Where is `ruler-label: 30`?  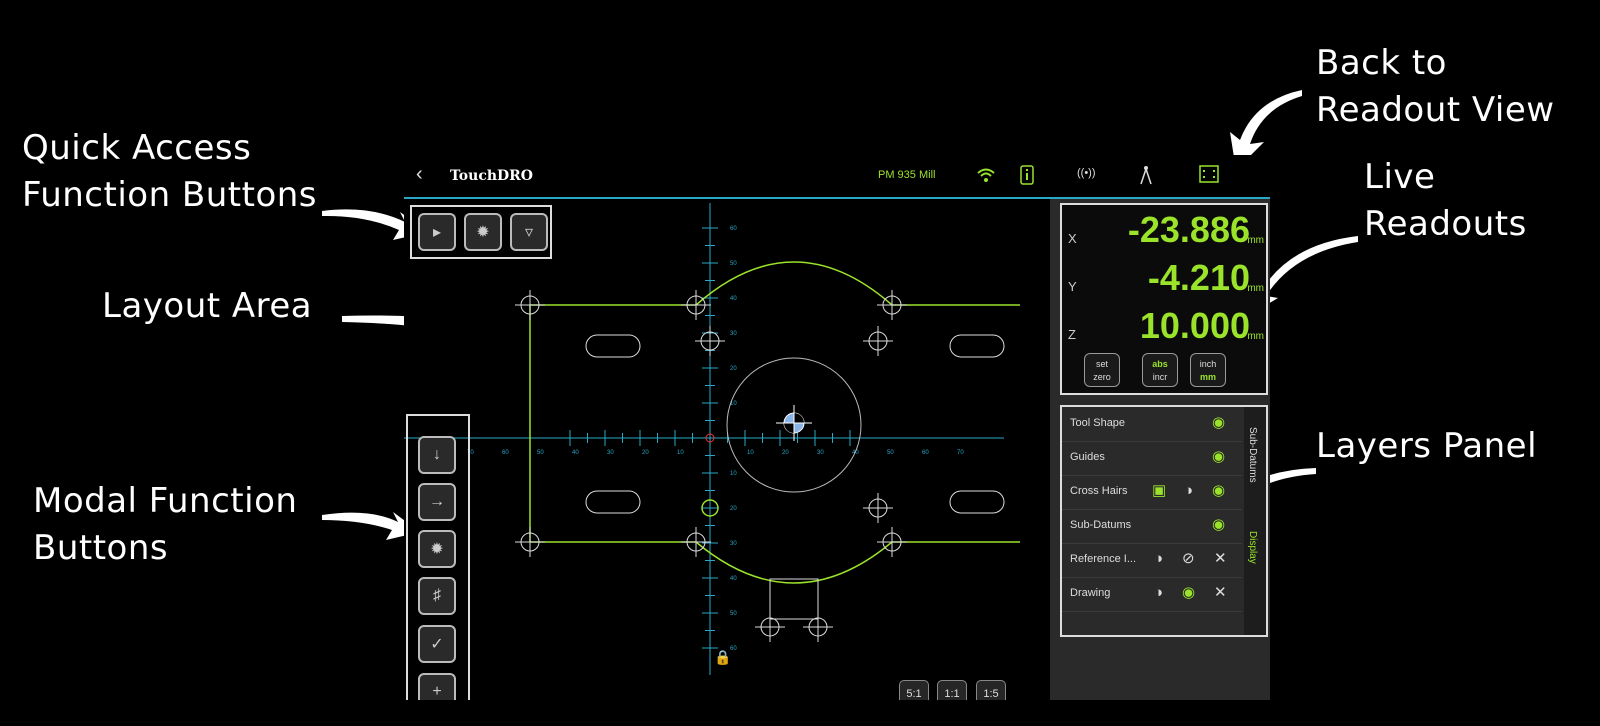
ruler-label: 30 is located at coordinates (733, 334).